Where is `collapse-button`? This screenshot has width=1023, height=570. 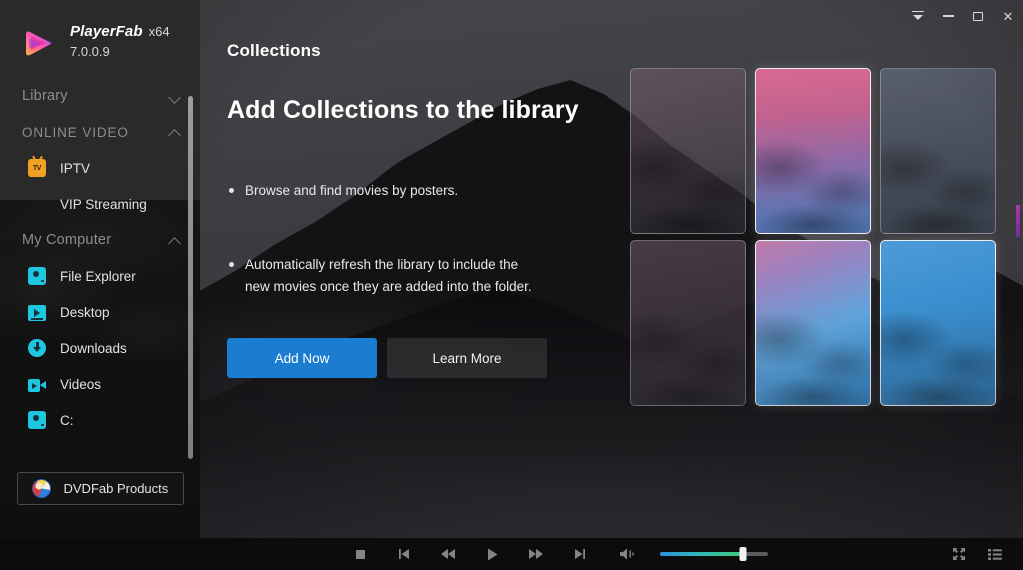 collapse-button is located at coordinates (918, 16).